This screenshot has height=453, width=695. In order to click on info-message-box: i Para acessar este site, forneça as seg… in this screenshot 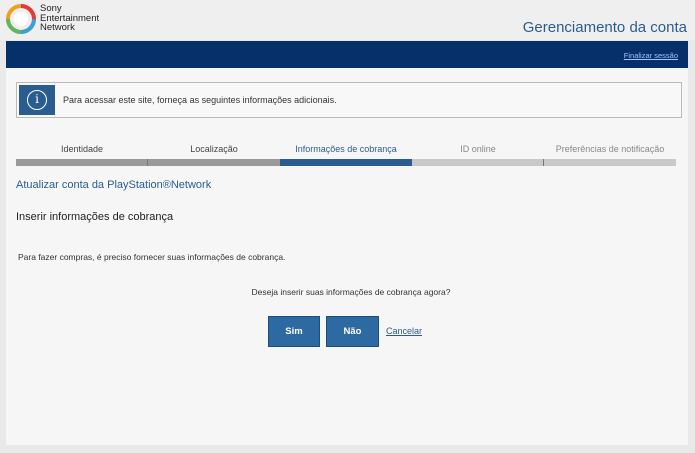, I will do `click(349, 100)`.